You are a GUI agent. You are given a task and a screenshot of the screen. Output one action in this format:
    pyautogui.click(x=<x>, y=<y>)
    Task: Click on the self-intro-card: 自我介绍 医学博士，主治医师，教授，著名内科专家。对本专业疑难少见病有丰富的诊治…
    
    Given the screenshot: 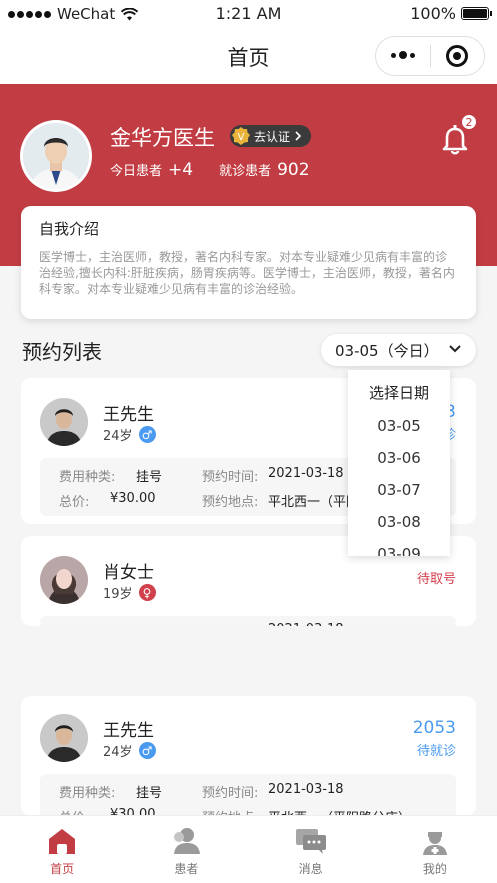 What is the action you would take?
    pyautogui.click(x=248, y=262)
    